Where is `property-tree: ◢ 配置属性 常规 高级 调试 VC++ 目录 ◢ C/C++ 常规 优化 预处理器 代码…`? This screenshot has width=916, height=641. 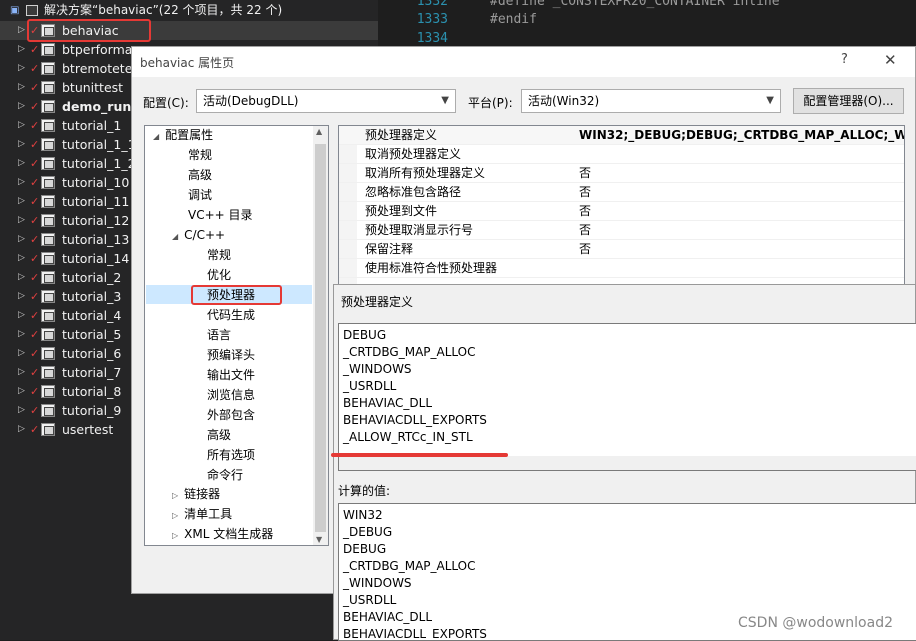 property-tree: ◢ 配置属性 常规 高级 调试 VC++ 目录 ◢ C/C++ 常规 优化 预处理器 代码… is located at coordinates (236, 335).